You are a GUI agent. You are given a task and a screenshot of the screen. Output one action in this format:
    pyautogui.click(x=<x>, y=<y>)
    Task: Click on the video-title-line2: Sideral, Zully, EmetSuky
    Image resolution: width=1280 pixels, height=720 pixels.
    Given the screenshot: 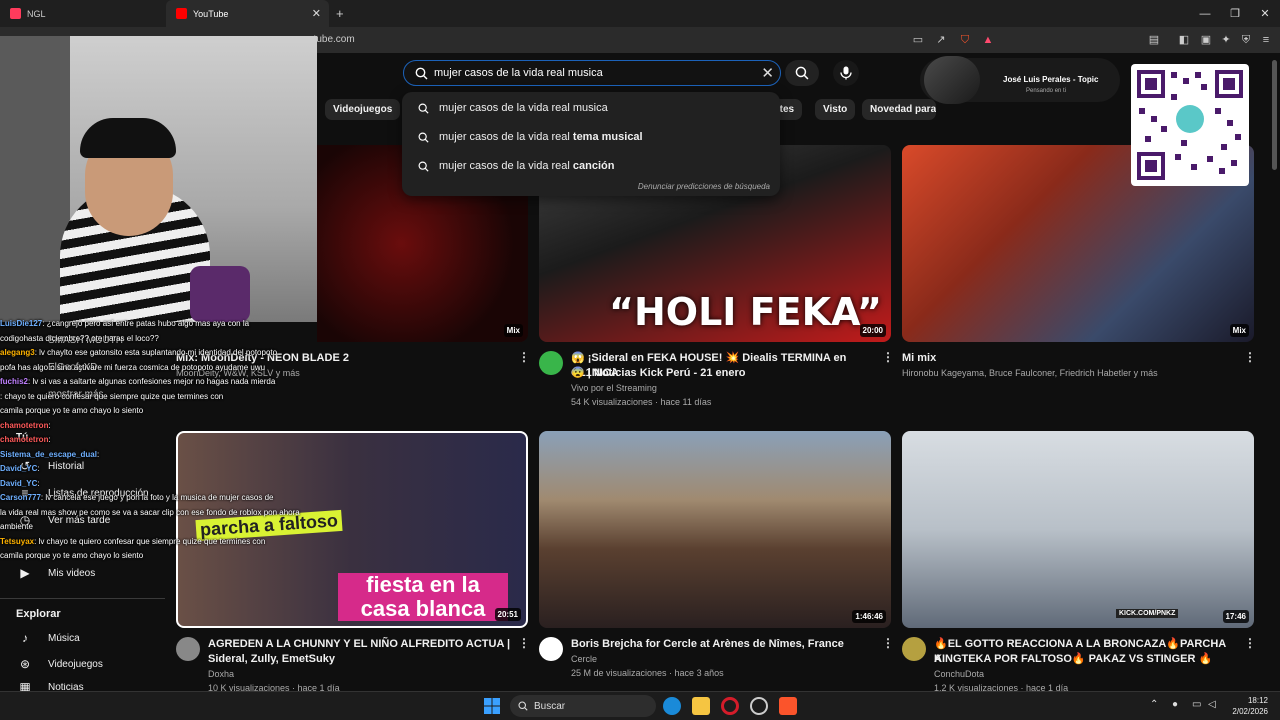 What is the action you would take?
    pyautogui.click(x=363, y=659)
    